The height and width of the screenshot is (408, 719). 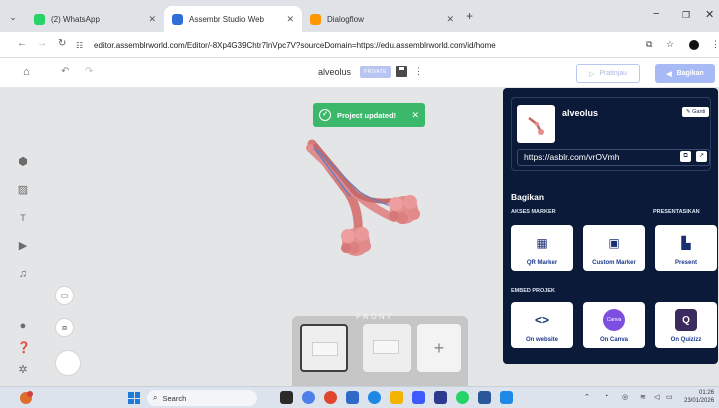 I want to click on option-label: On Quizizz, so click(x=686, y=340).